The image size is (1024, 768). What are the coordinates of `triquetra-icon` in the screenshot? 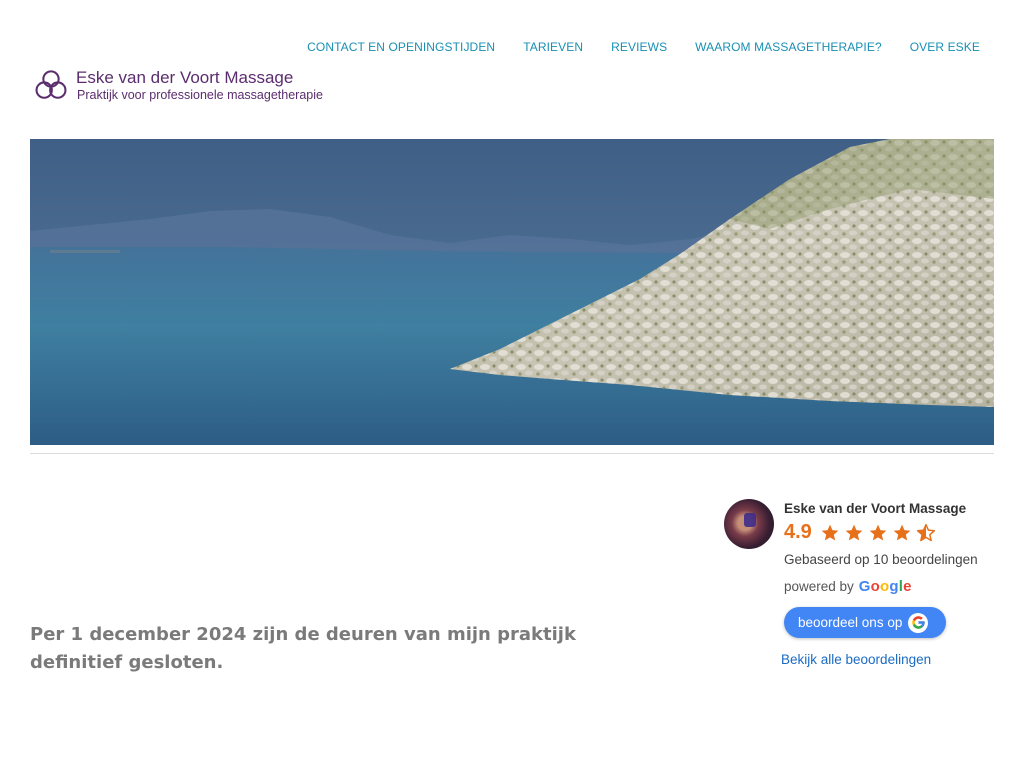 It's located at (51, 84).